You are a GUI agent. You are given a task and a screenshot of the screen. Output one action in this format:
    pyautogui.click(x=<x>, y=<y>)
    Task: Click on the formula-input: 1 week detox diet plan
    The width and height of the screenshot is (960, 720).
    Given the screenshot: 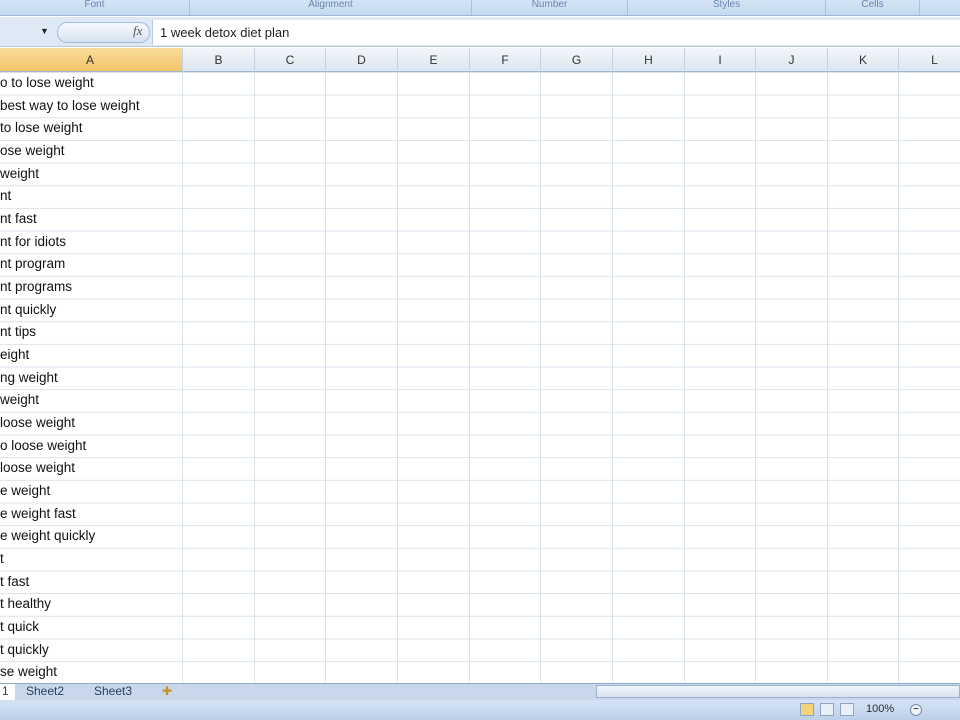 What is the action you would take?
    pyautogui.click(x=556, y=32)
    